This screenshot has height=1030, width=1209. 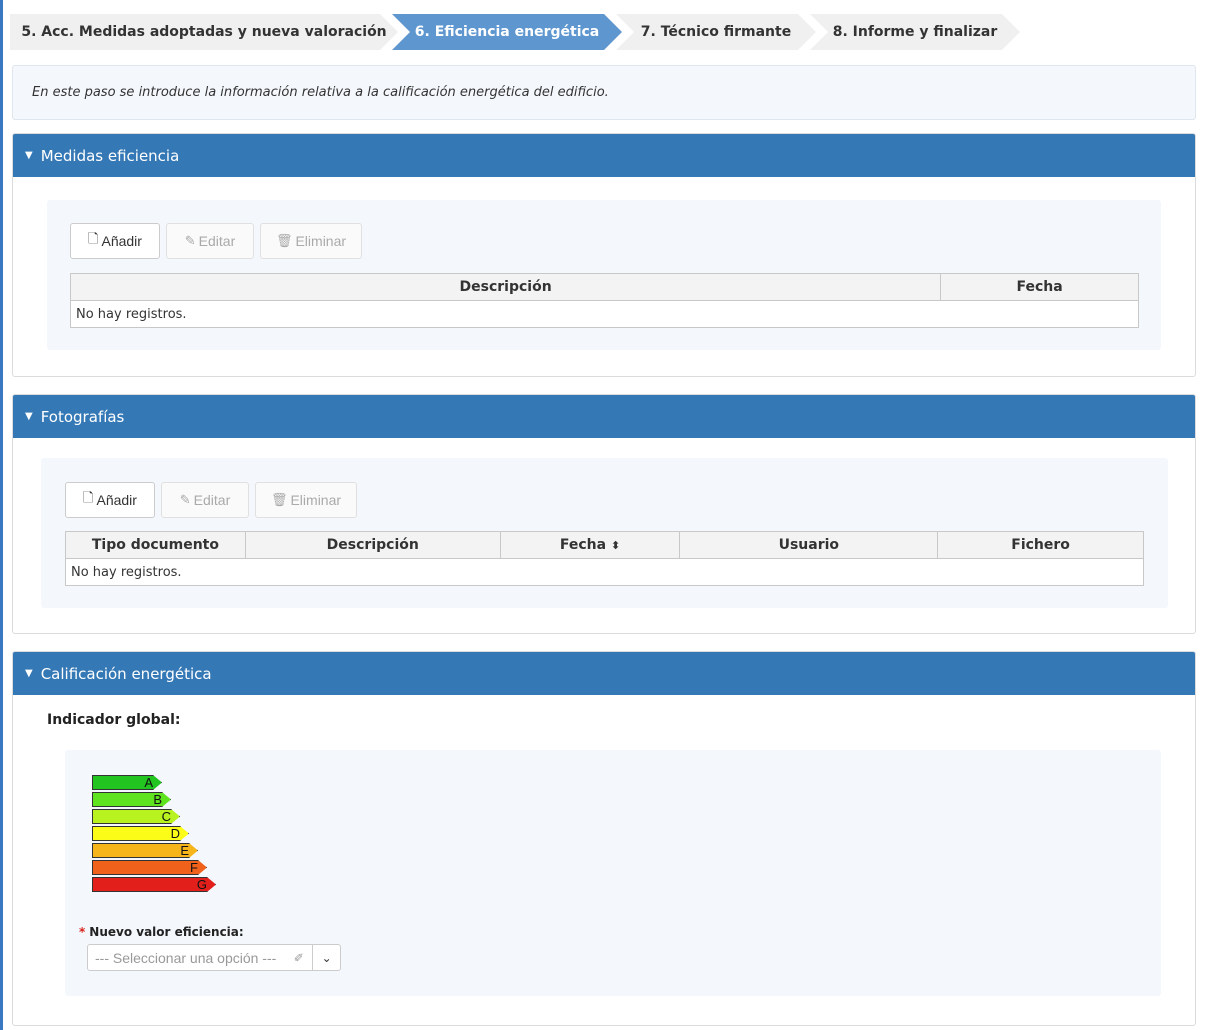 I want to click on medidas-edit-label: Editar, so click(x=217, y=241).